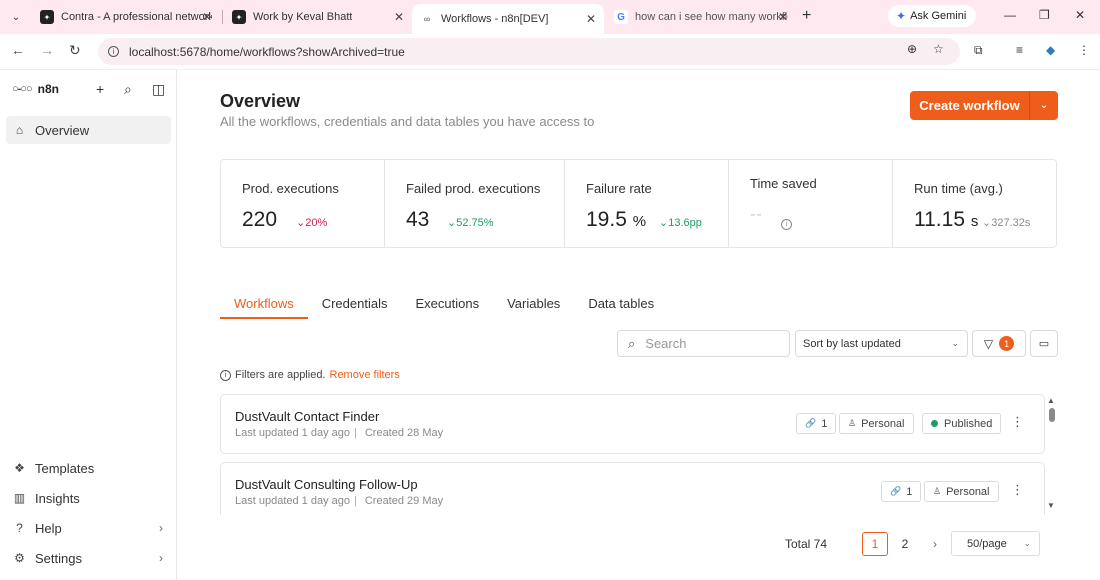 Image resolution: width=1100 pixels, height=580 pixels. Describe the element at coordinates (303, 203) in the screenshot. I see `stat-prod-executions: Prod. executions 220 ⌄20%` at that location.